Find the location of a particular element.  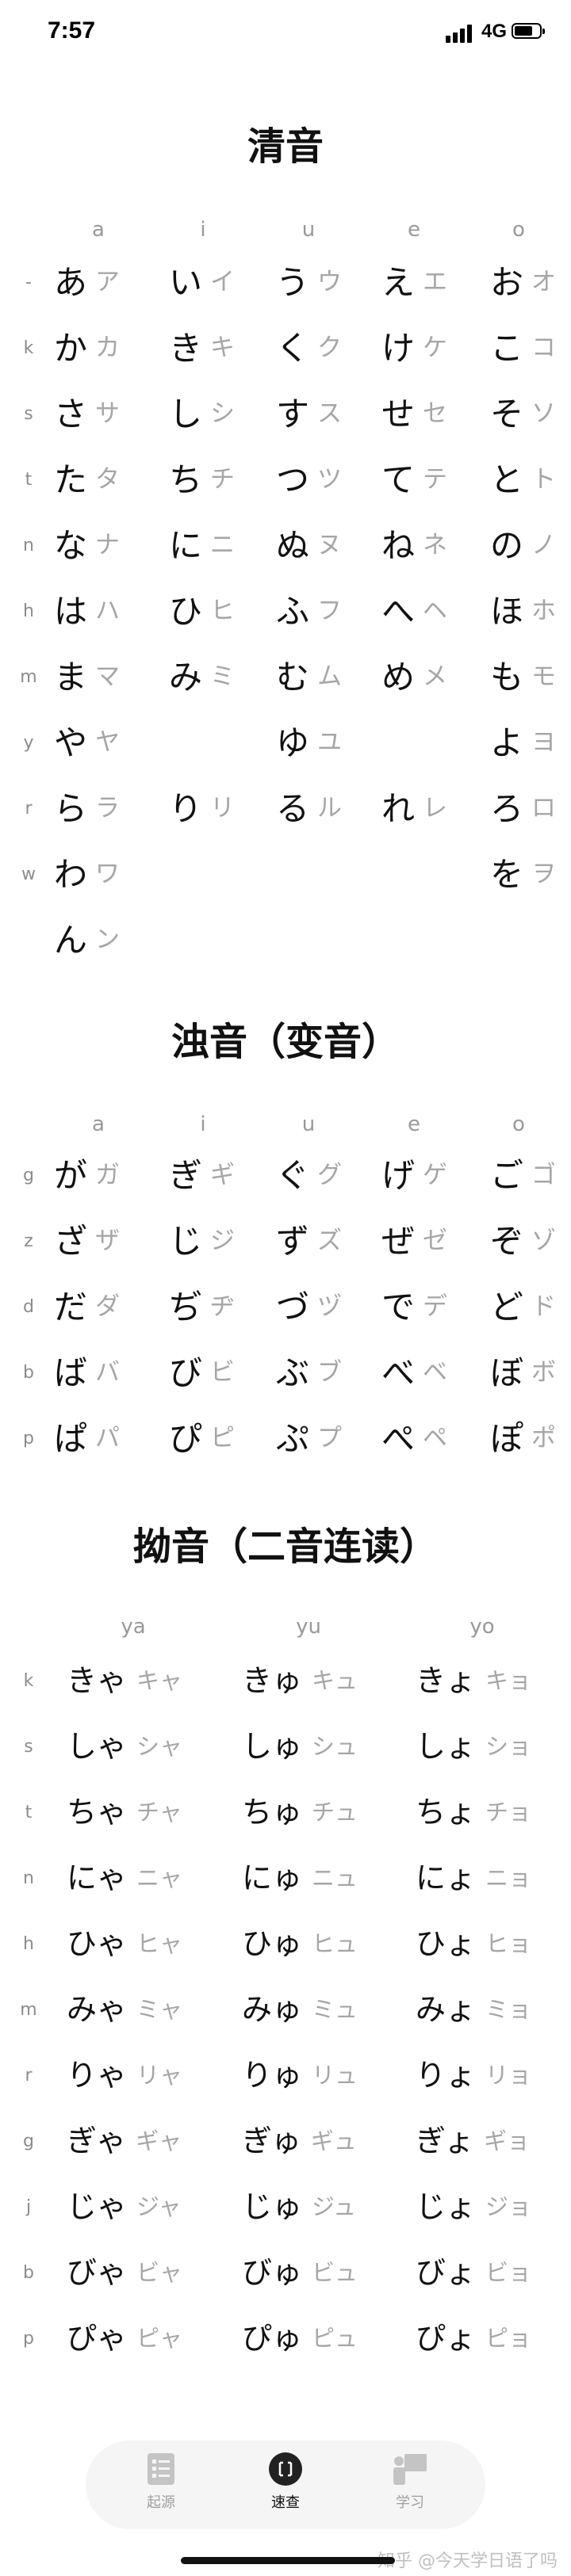

kana-cell: げゲ is located at coordinates (414, 1175).